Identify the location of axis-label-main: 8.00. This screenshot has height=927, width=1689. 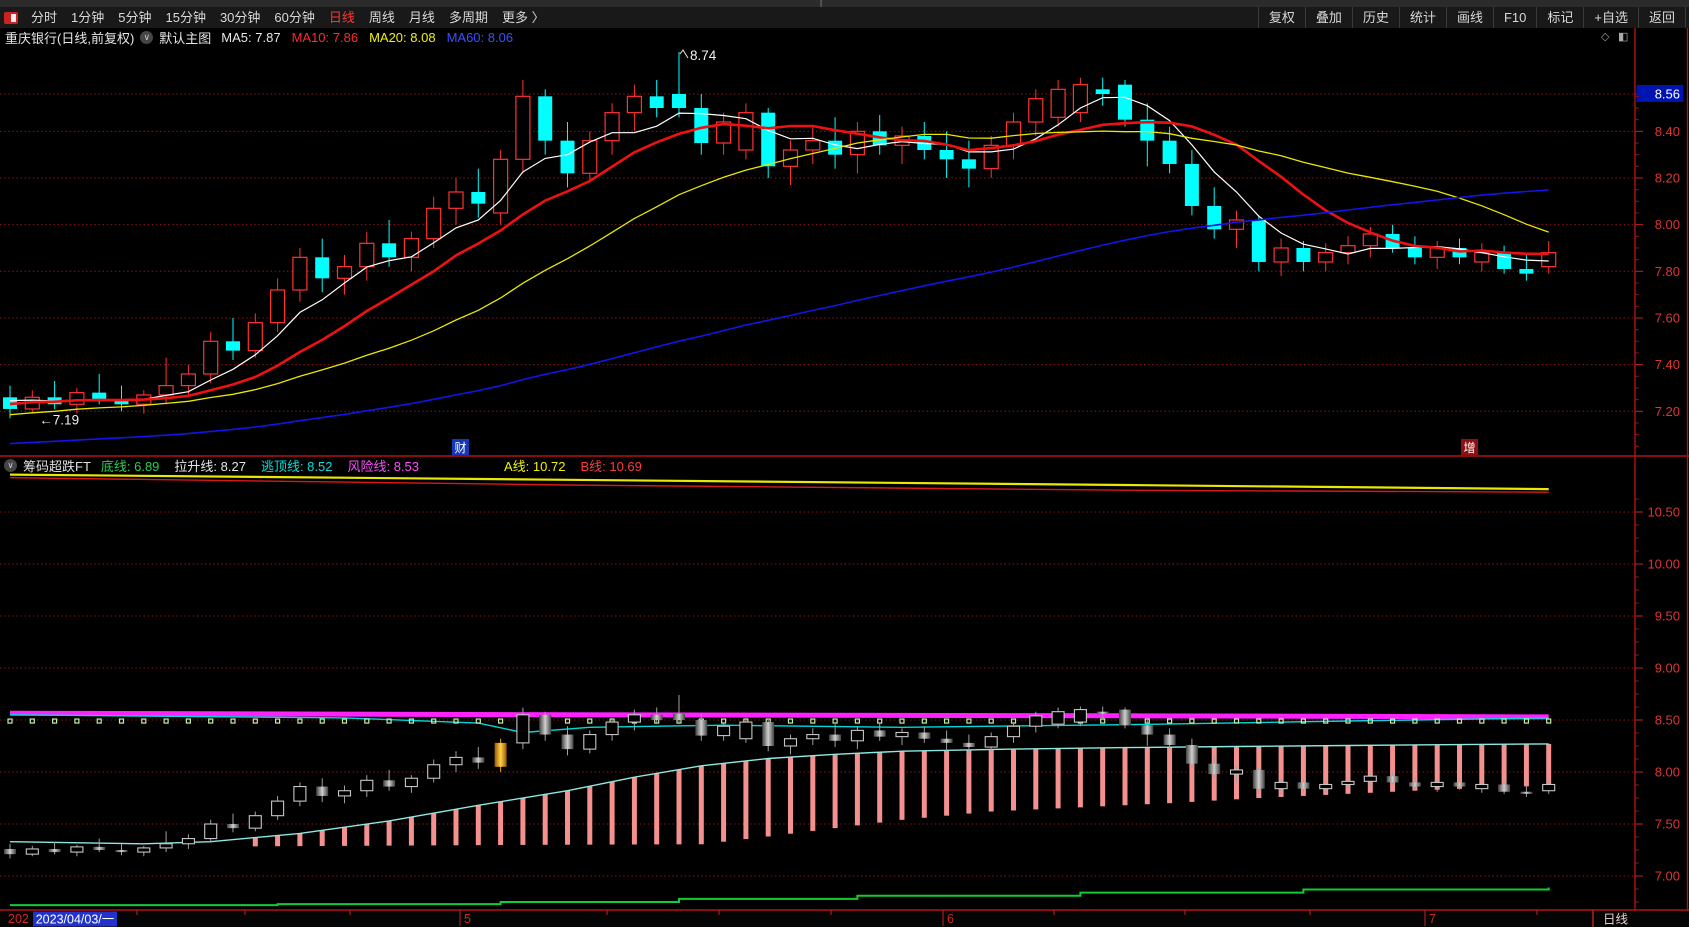
(1667, 224).